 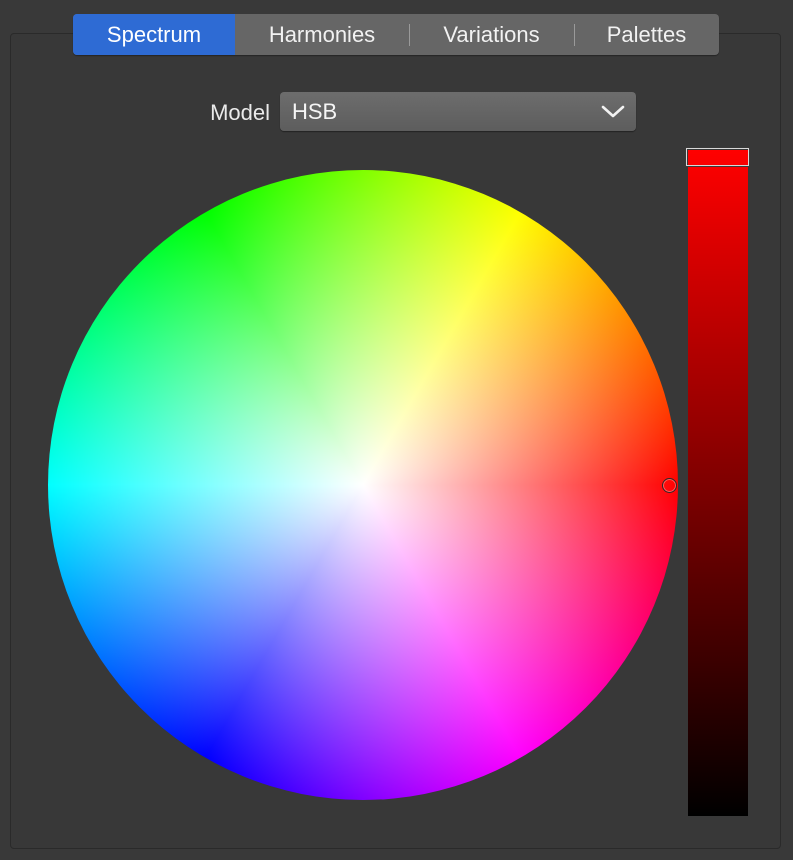 I want to click on brightness-slider-thumb, so click(x=717, y=157).